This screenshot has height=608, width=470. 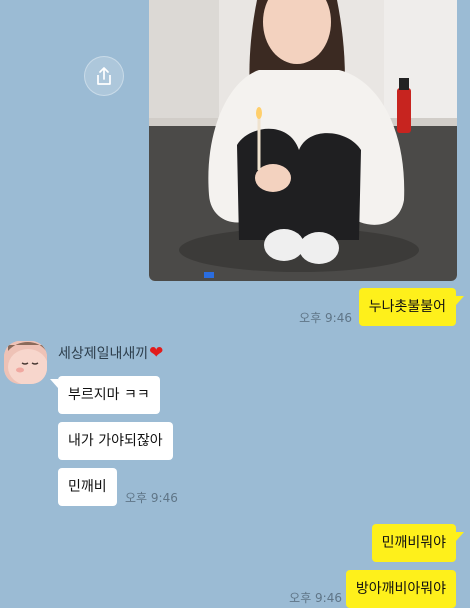 What do you see at coordinates (407, 307) in the screenshot?
I see `my-message-bubble: 누나촛불불어` at bounding box center [407, 307].